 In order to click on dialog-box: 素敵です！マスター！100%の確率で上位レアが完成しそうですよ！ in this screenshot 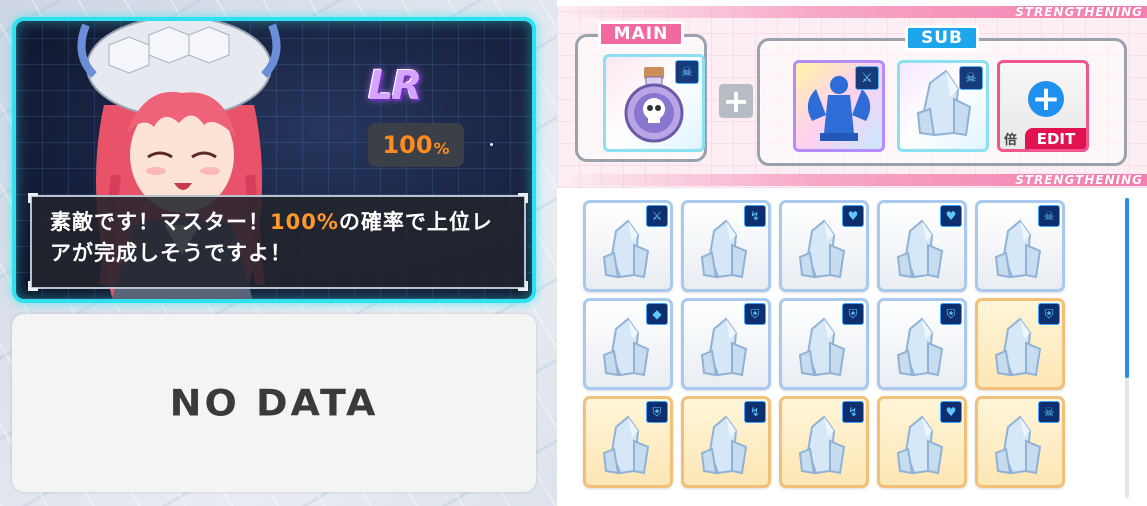, I will do `click(278, 242)`.